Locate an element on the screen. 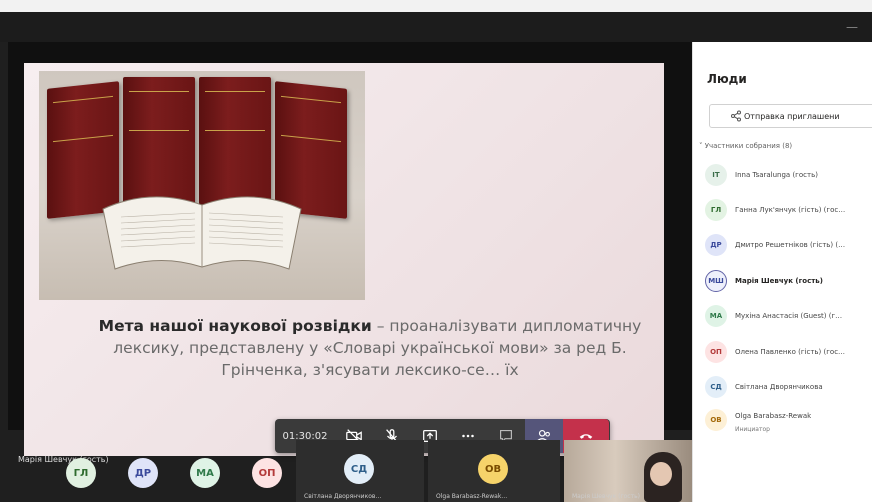 The height and width of the screenshot is (502, 872). gallery-avatar: МА is located at coordinates (205, 473).